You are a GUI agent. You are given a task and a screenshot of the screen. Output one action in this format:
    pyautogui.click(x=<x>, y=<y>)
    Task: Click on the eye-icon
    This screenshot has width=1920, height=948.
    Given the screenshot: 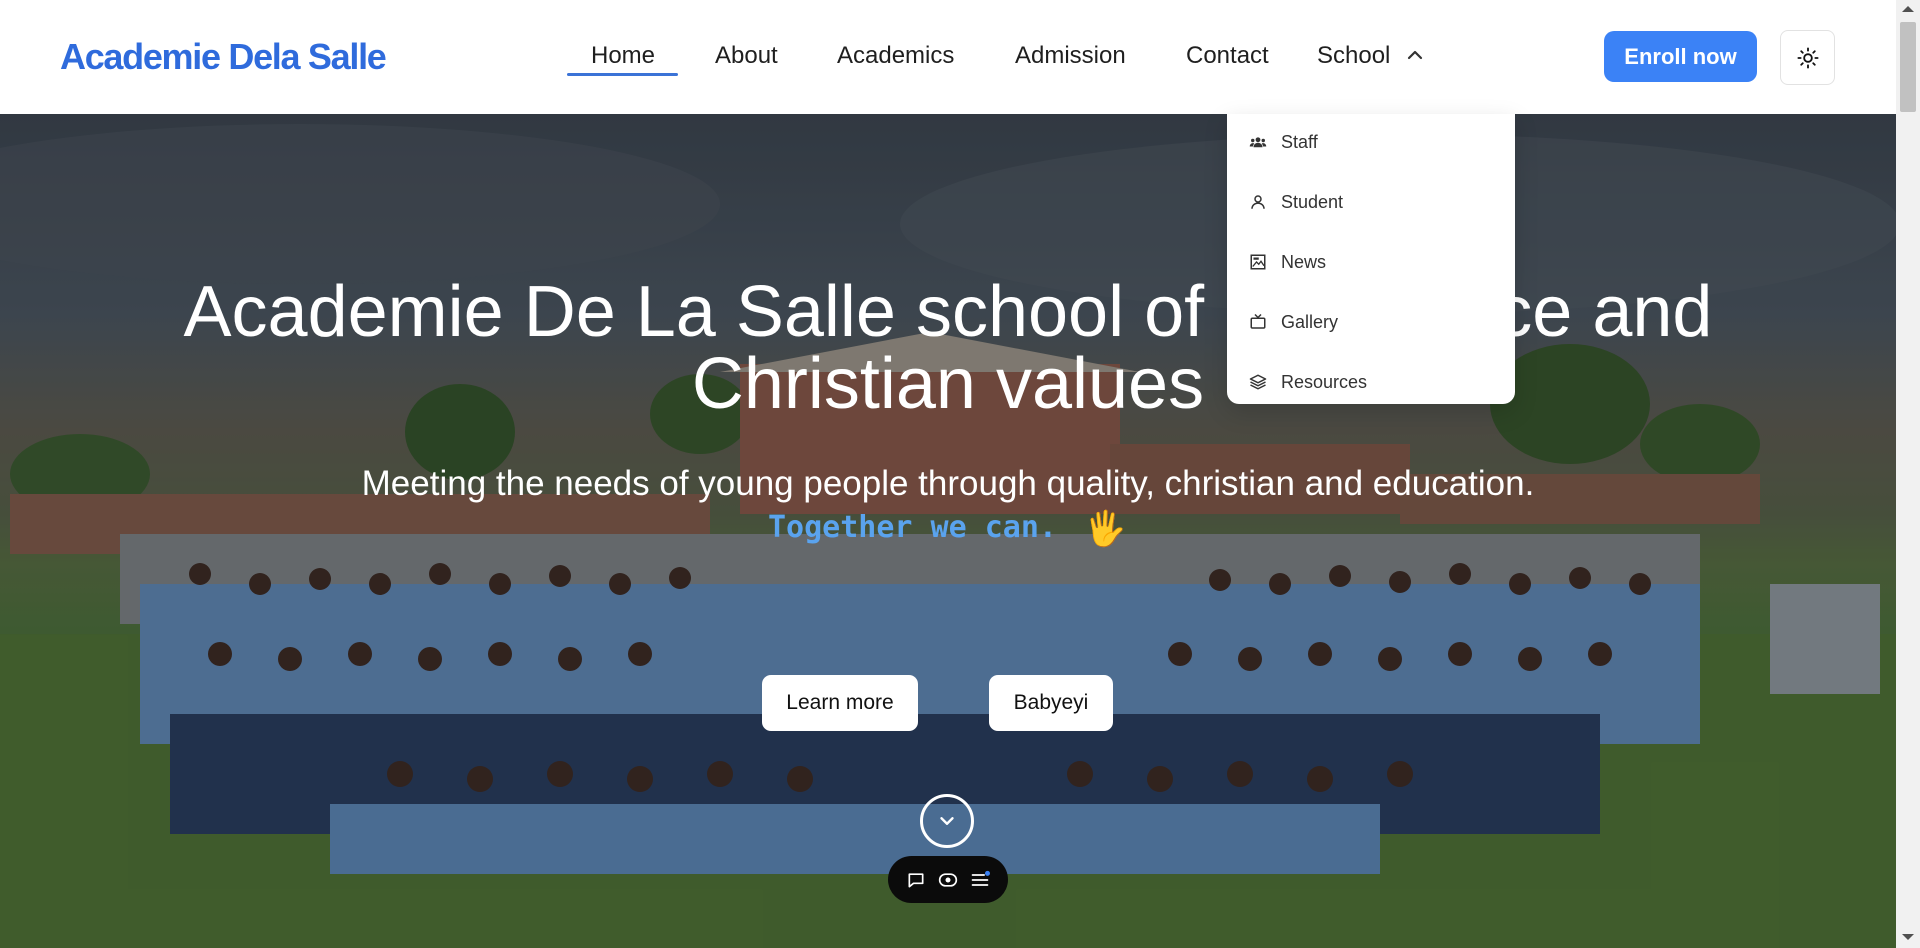 What is the action you would take?
    pyautogui.click(x=948, y=880)
    